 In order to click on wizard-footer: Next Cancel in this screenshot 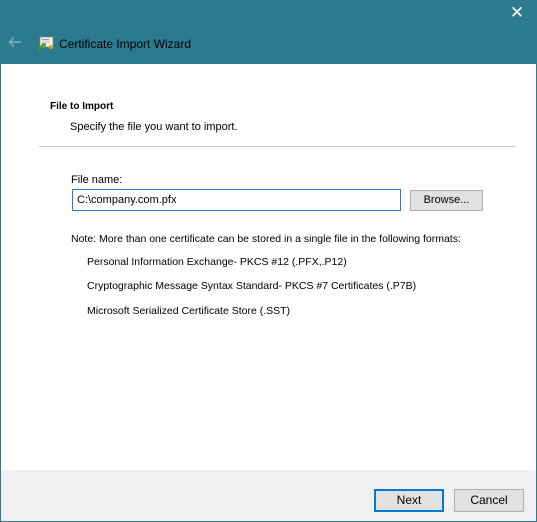, I will do `click(268, 495)`.